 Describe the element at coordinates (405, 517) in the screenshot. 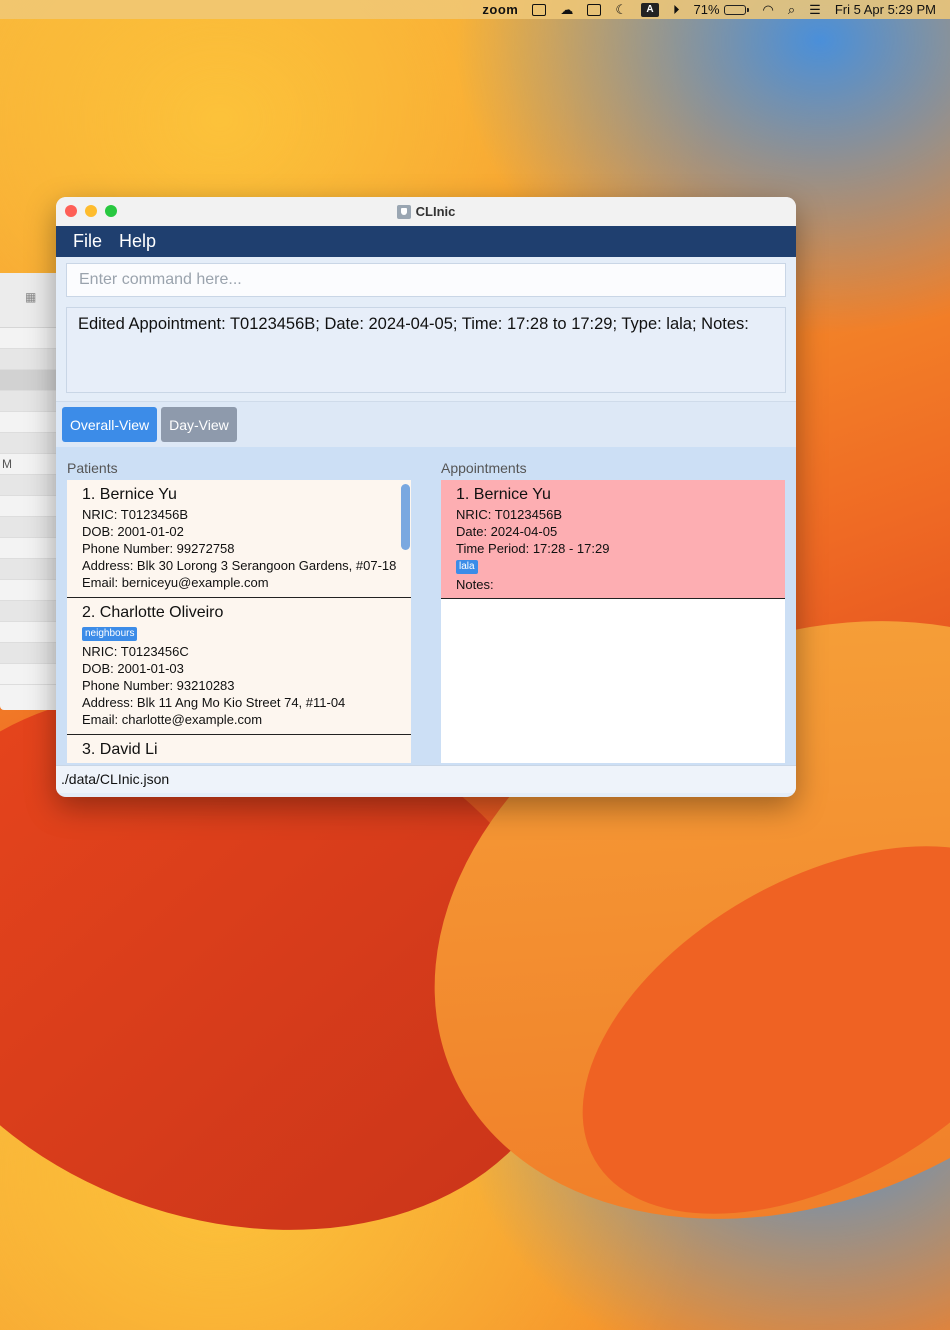

I see `patient-list-scrollbar` at that location.